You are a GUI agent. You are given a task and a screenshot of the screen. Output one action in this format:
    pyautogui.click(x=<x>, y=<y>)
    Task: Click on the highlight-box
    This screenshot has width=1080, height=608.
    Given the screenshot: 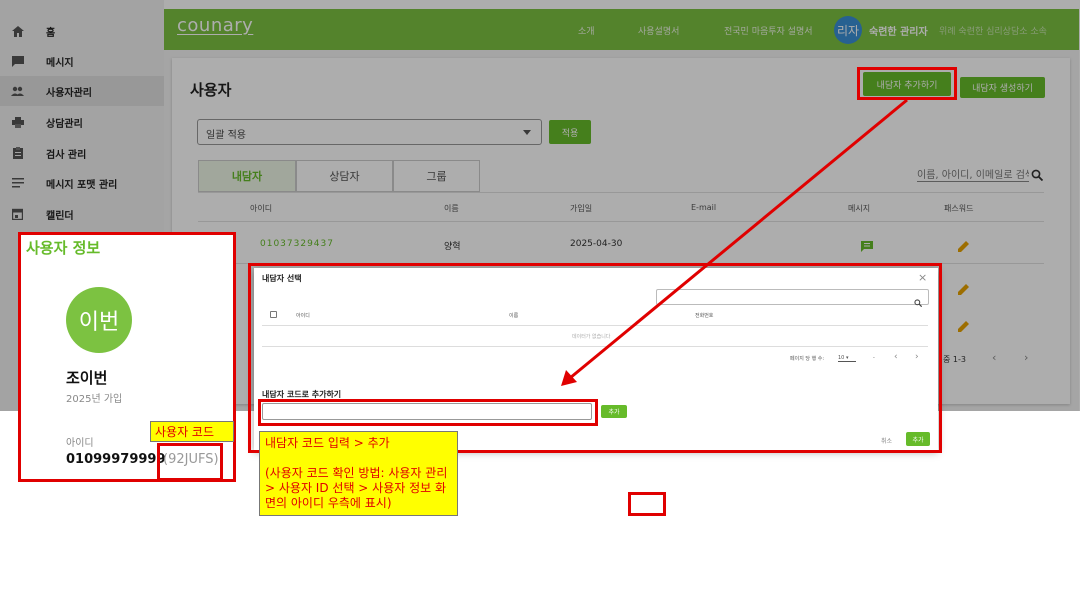 What is the action you would take?
    pyautogui.click(x=647, y=504)
    